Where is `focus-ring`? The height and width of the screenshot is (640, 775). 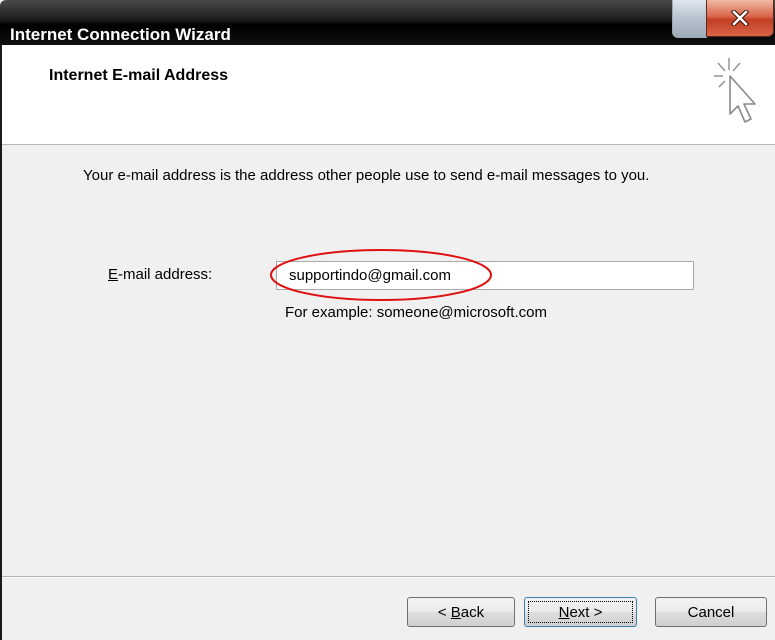 focus-ring is located at coordinates (580, 612).